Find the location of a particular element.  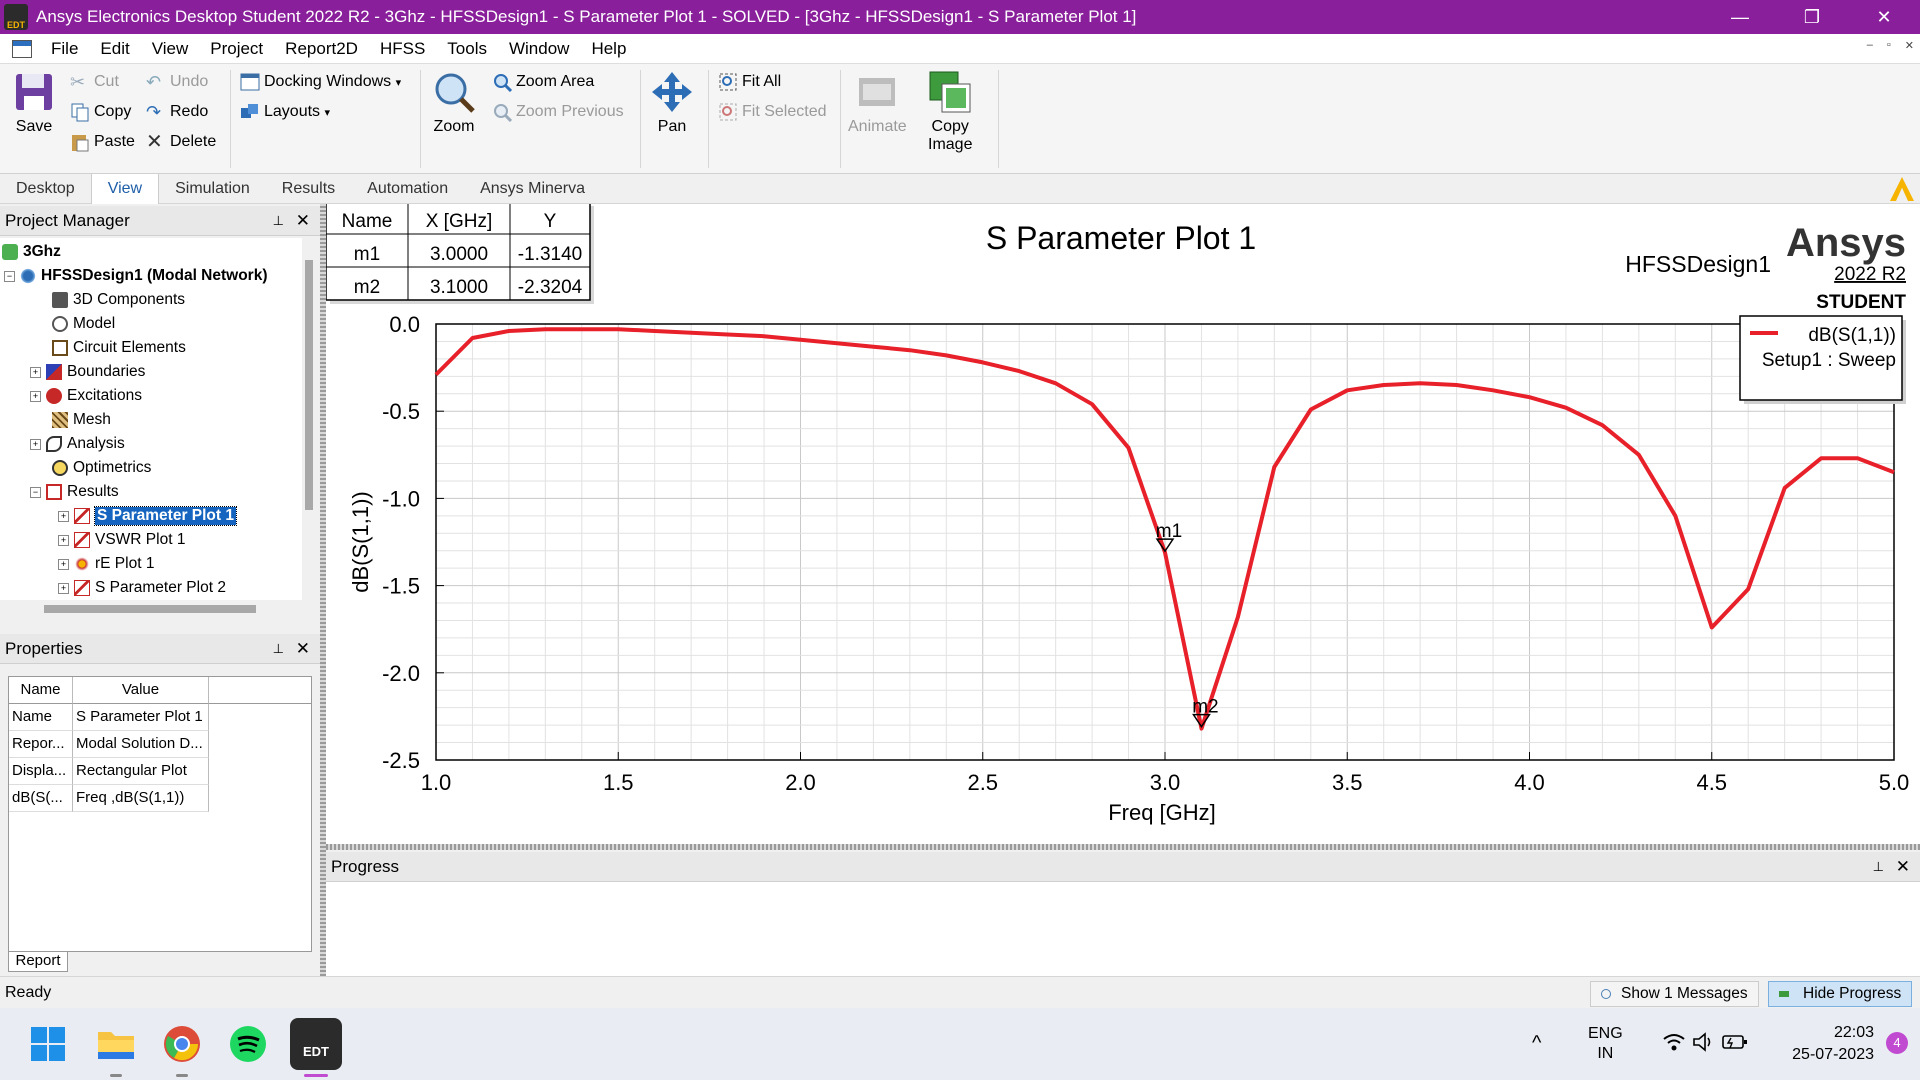

menu-file: File is located at coordinates (64, 49).